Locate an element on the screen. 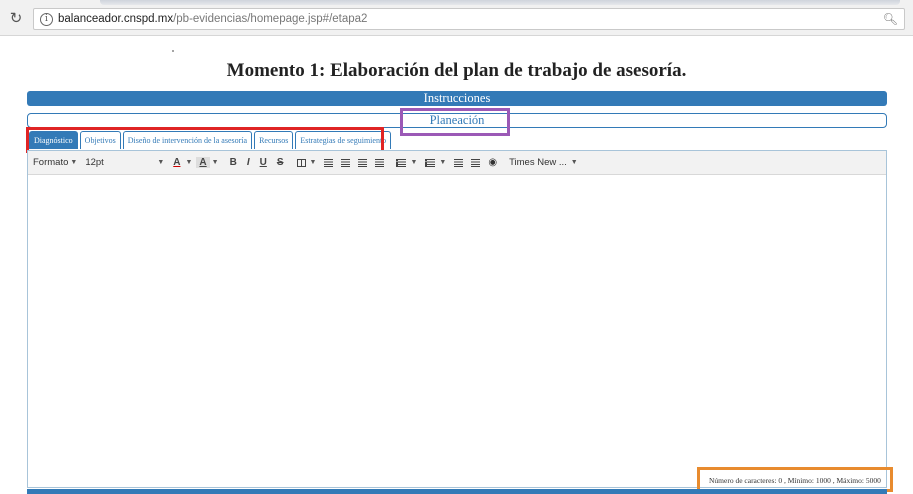  bg-color-icon: A is located at coordinates (203, 162).